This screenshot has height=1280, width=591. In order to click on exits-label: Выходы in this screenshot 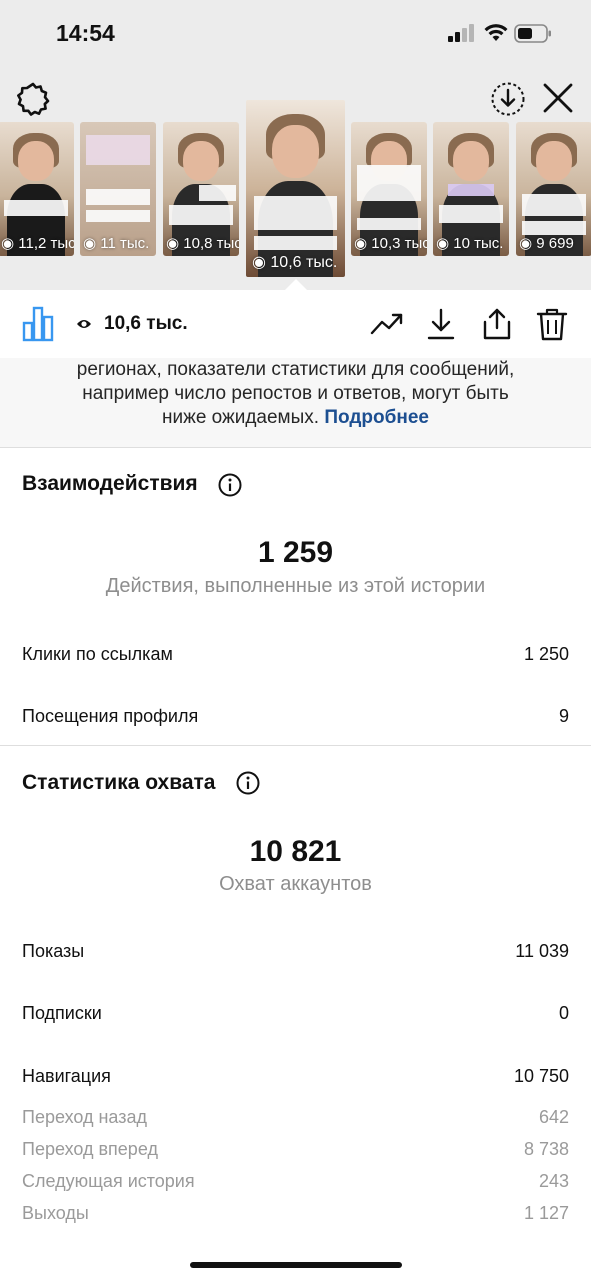, I will do `click(55, 1213)`.